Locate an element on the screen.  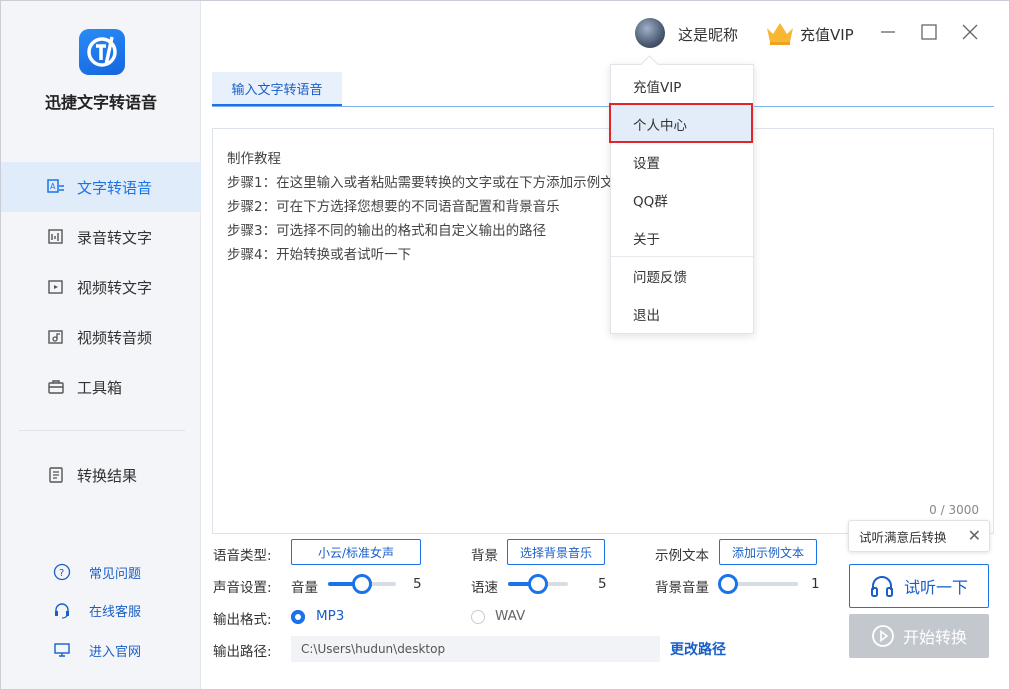
volume-value: 5 is located at coordinates (417, 584).